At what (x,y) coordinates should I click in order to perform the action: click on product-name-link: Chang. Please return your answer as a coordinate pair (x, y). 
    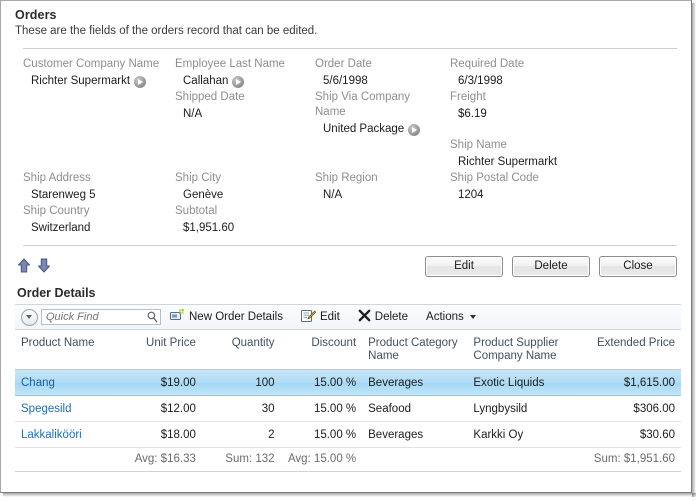
    Looking at the image, I should click on (38, 383).